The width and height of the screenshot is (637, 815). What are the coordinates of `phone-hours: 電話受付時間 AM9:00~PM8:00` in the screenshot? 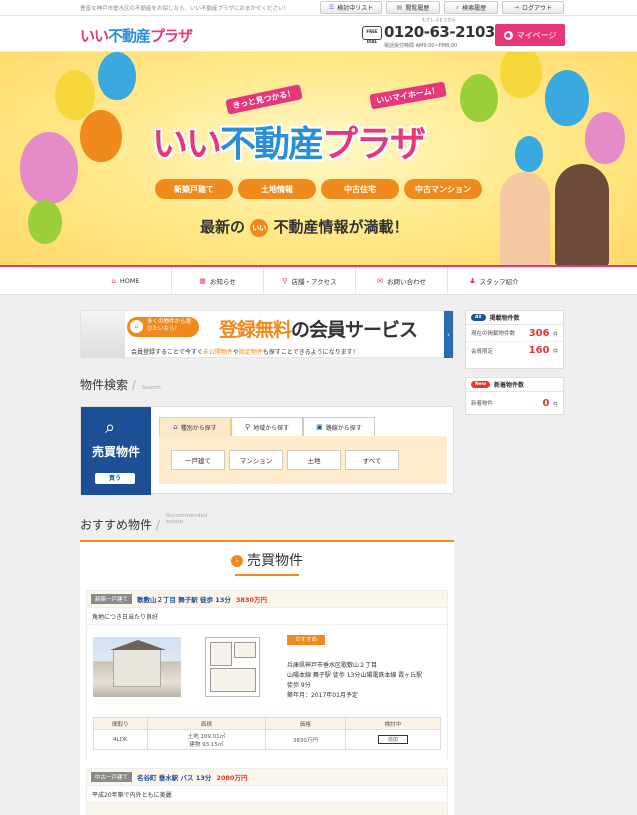 It's located at (421, 46).